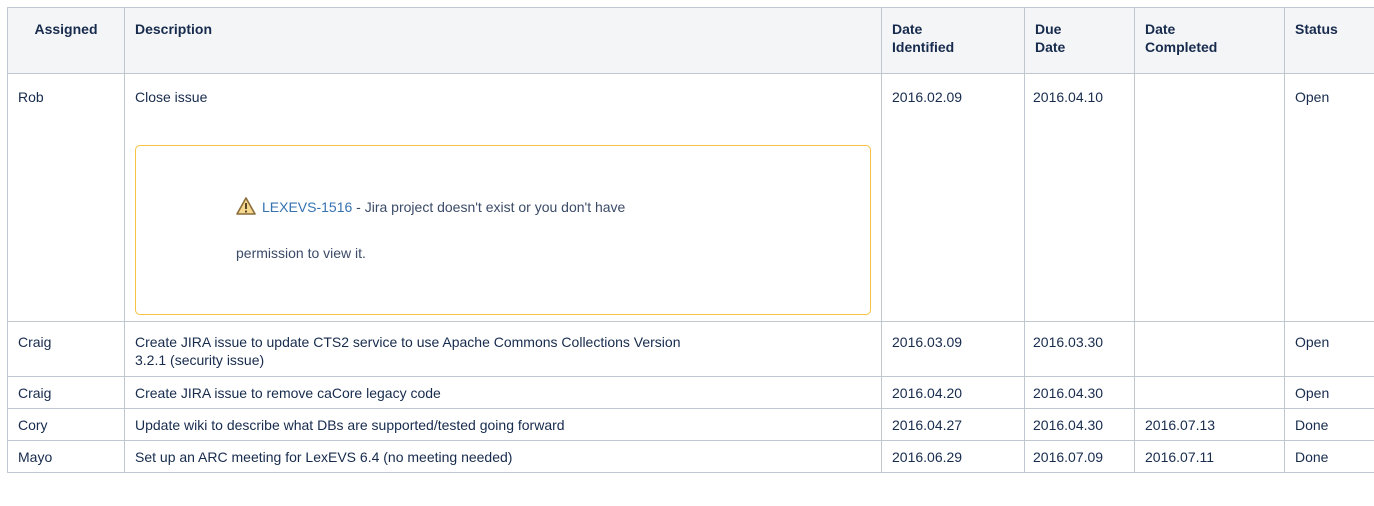  What do you see at coordinates (1160, 29) in the screenshot?
I see `header-date-completed-line1: Date` at bounding box center [1160, 29].